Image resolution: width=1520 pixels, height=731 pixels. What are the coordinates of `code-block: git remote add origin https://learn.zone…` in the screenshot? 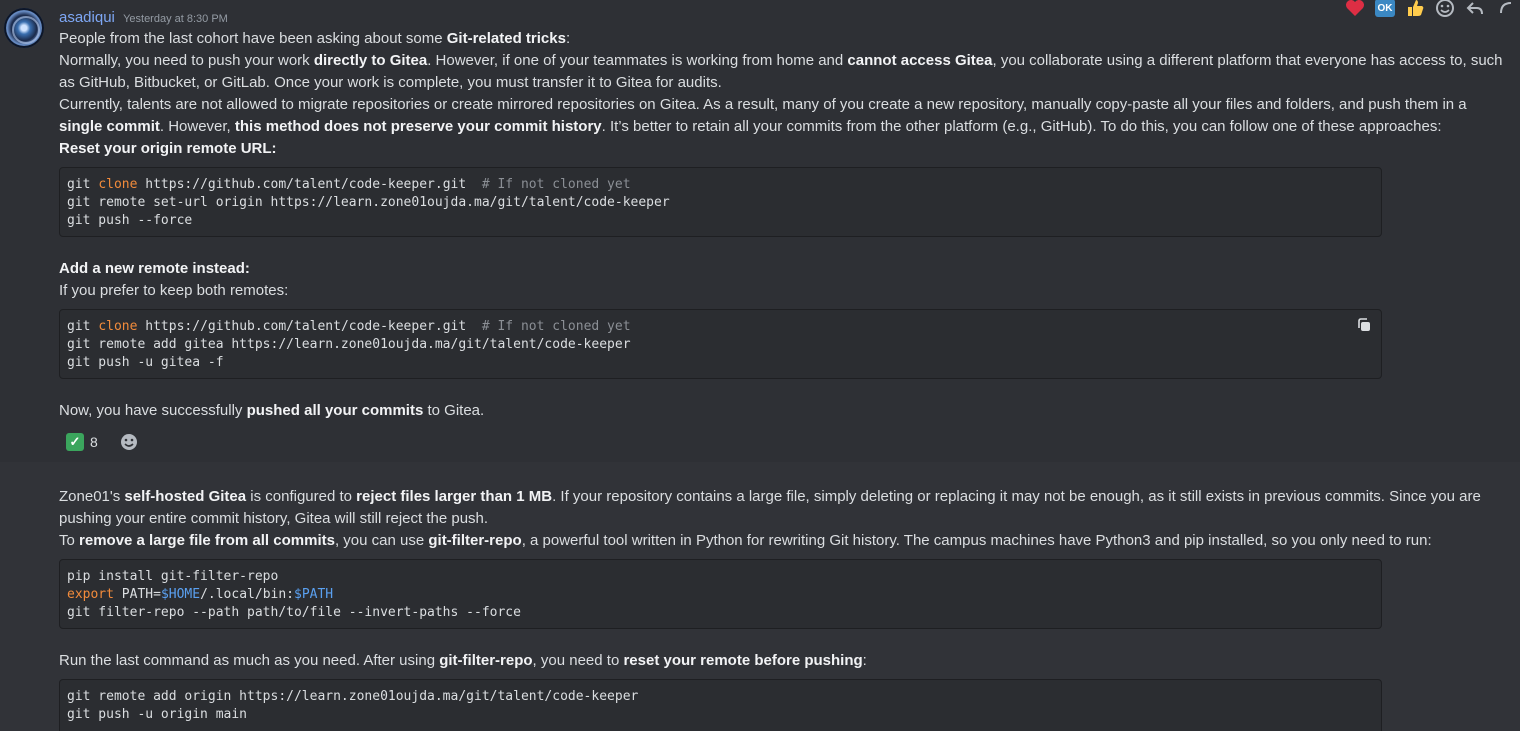 It's located at (720, 705).